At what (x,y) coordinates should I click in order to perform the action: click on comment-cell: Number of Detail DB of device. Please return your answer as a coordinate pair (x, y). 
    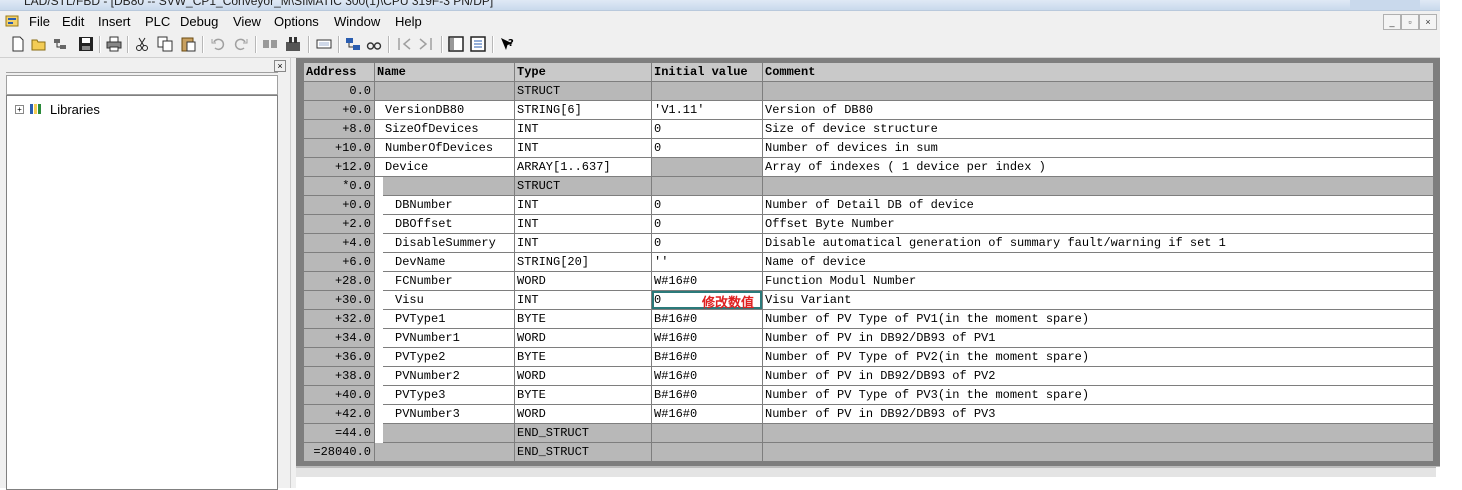
    Looking at the image, I should click on (1098, 205).